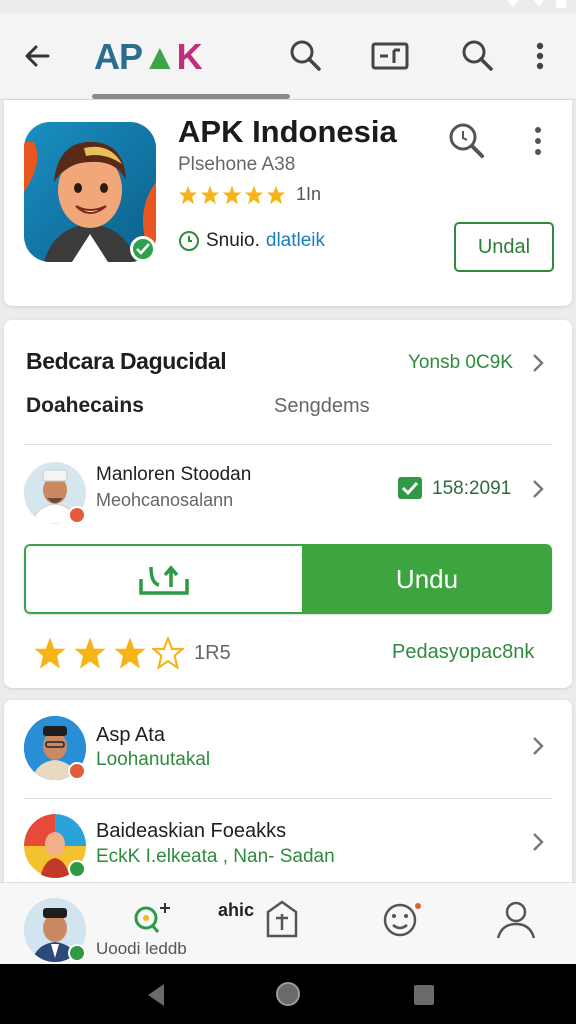  I want to click on smiley-icon, so click(402, 920).